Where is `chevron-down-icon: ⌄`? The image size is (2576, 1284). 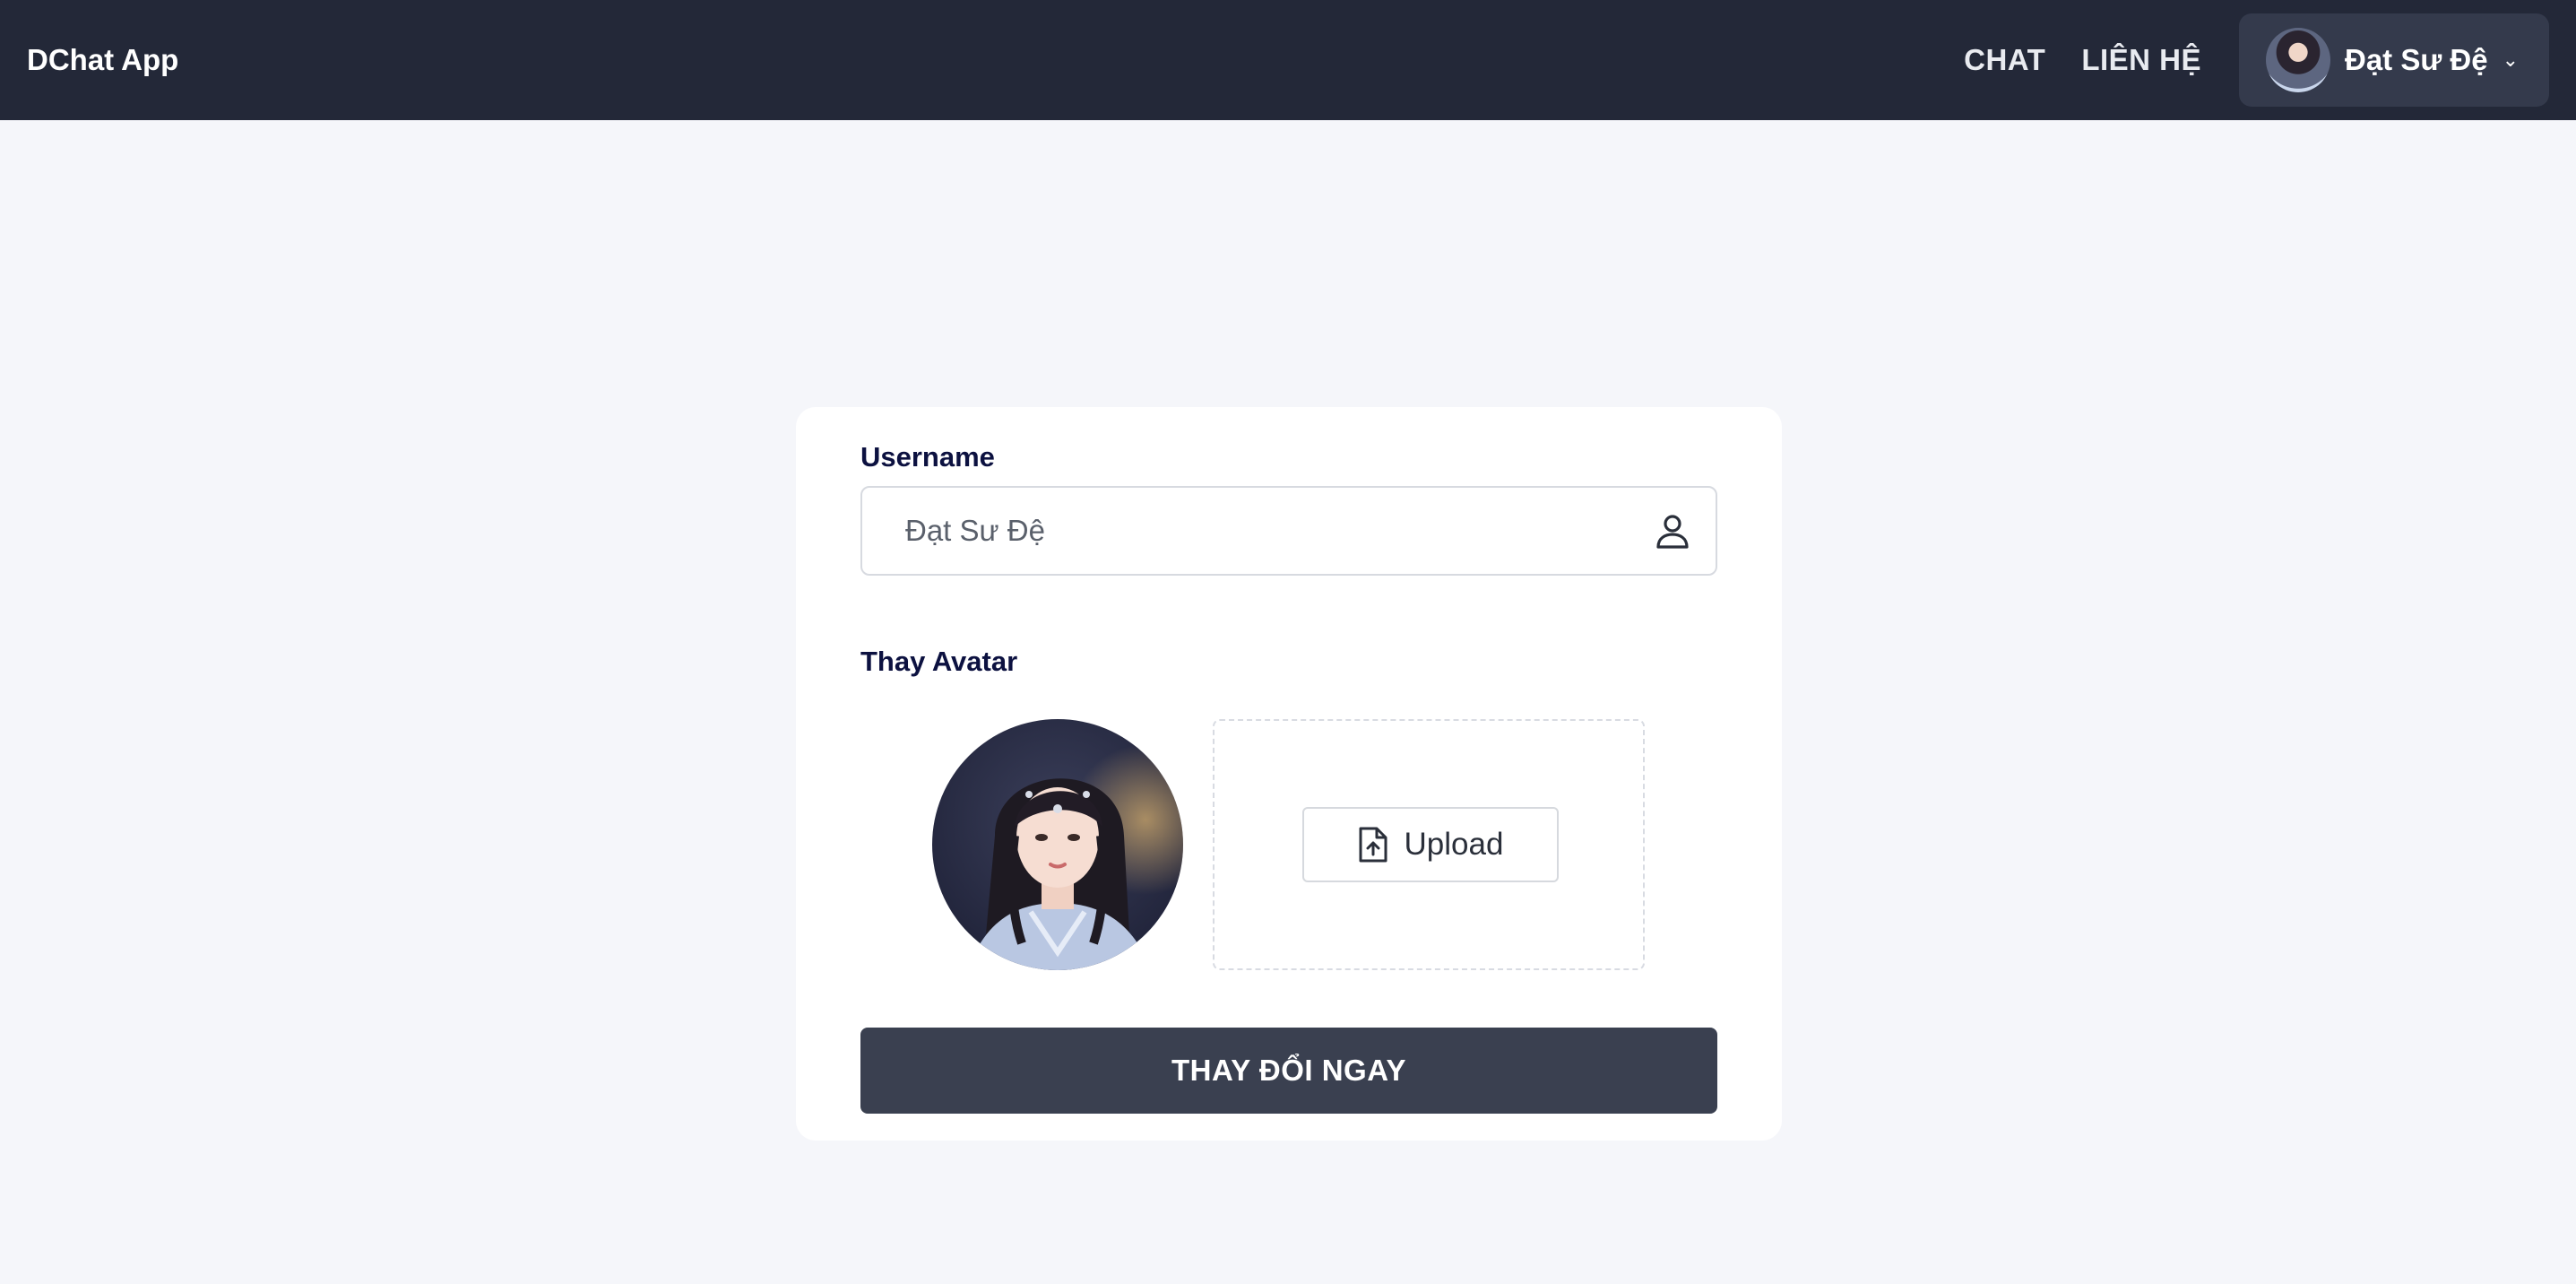 chevron-down-icon: ⌄ is located at coordinates (2511, 59).